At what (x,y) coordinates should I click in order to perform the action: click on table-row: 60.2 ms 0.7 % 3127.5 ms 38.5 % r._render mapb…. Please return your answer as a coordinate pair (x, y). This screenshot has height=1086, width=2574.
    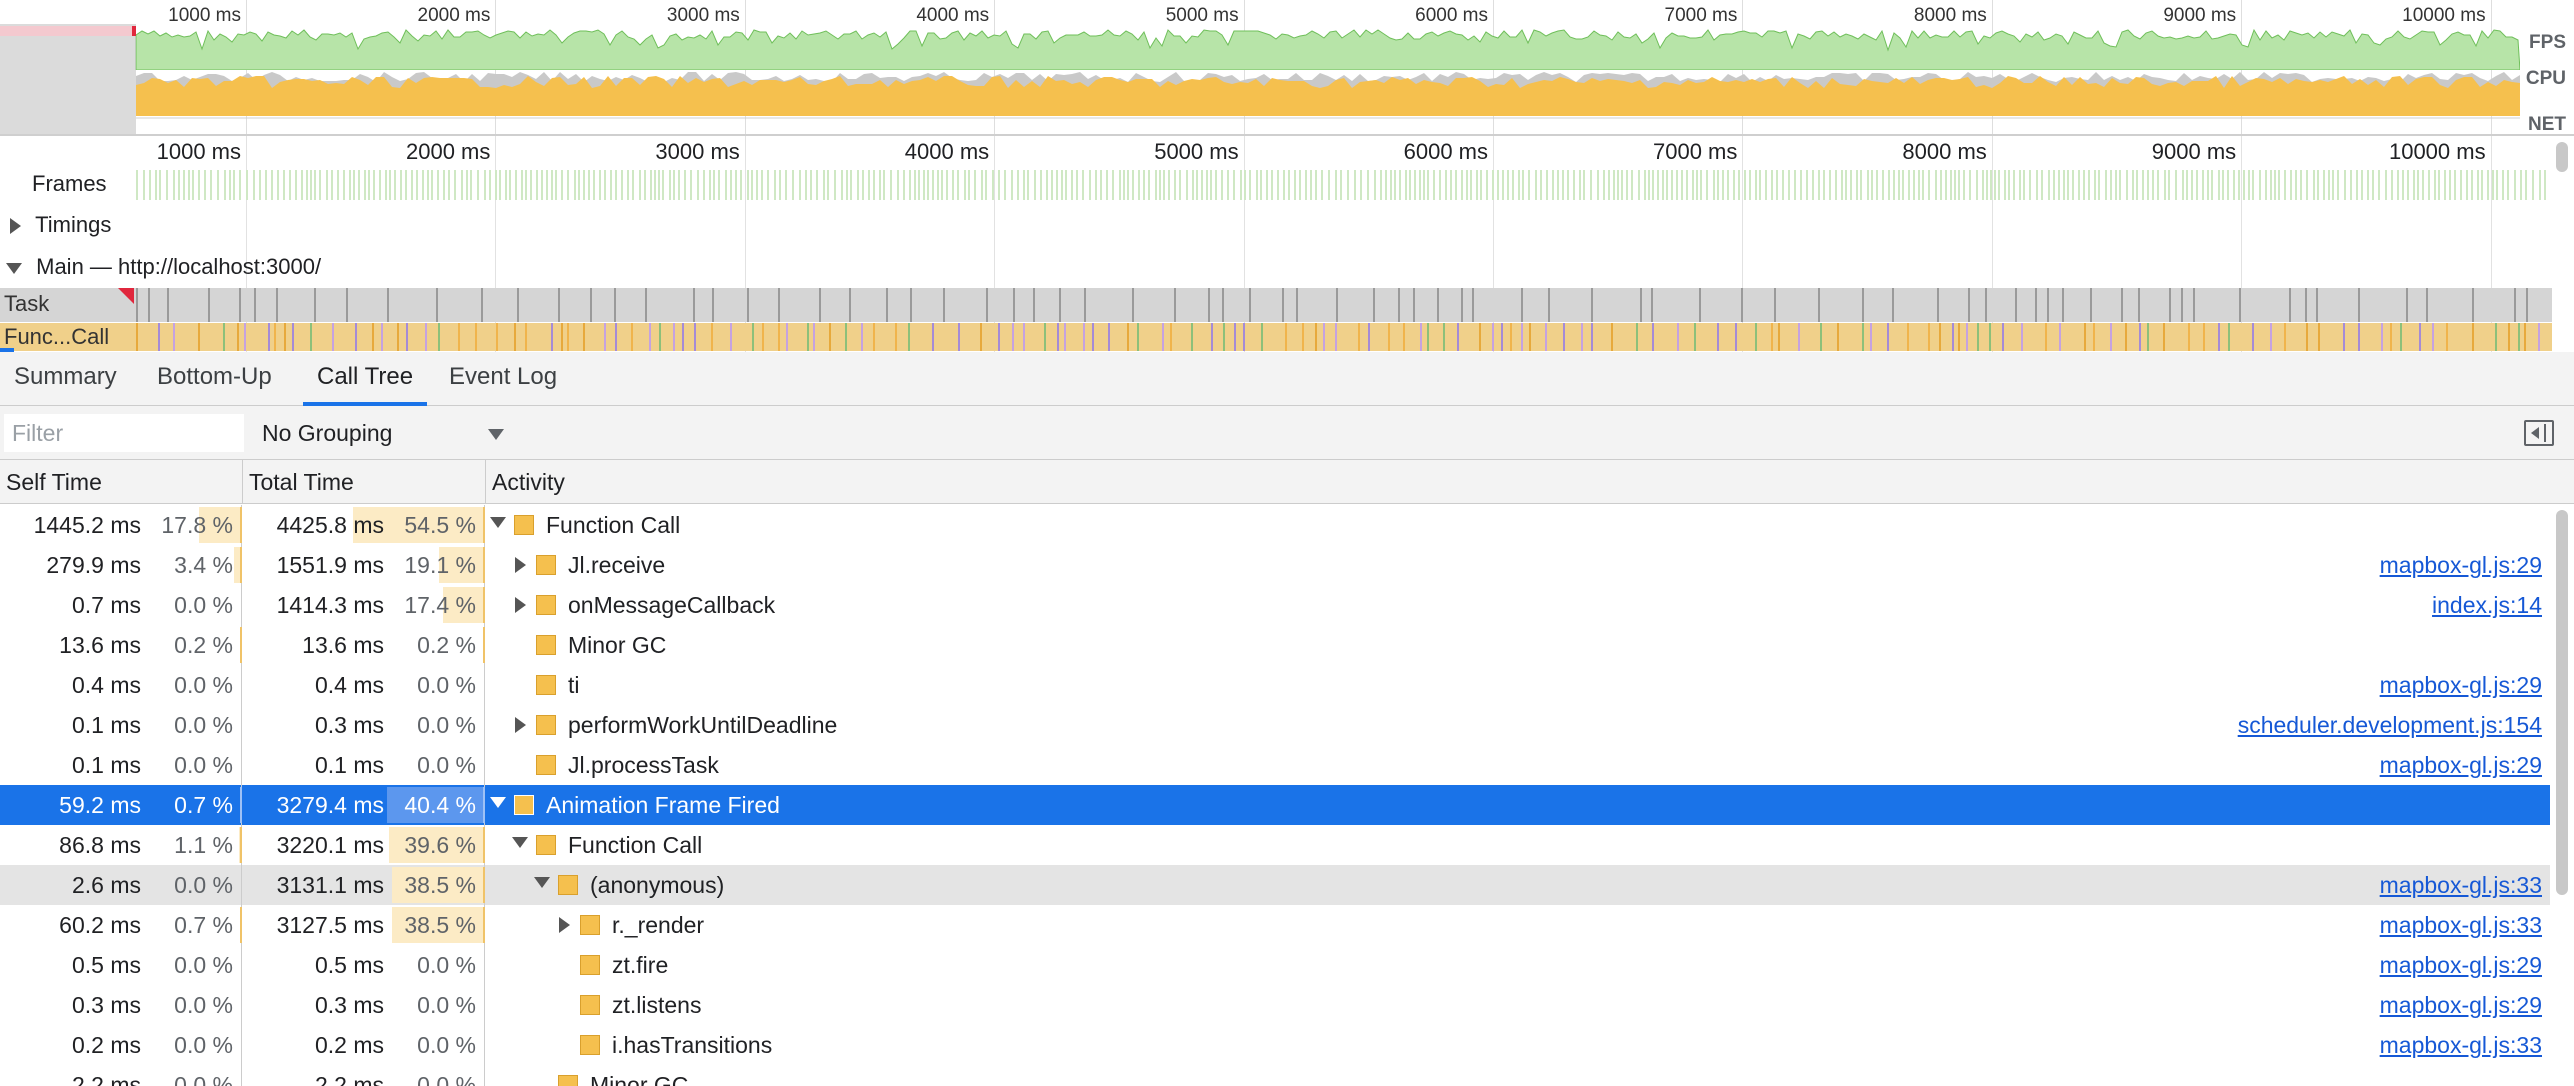
    Looking at the image, I should click on (1275, 925).